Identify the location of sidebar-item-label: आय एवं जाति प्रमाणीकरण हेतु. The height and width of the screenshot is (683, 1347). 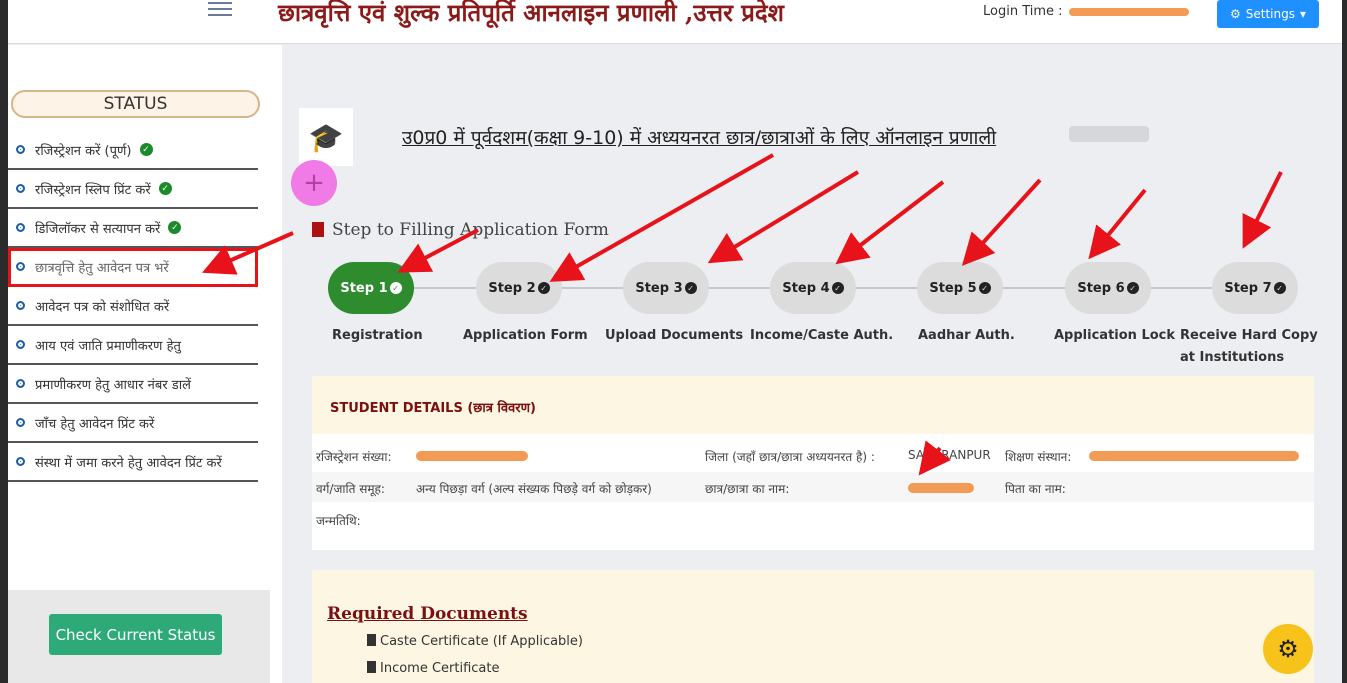
(108, 346).